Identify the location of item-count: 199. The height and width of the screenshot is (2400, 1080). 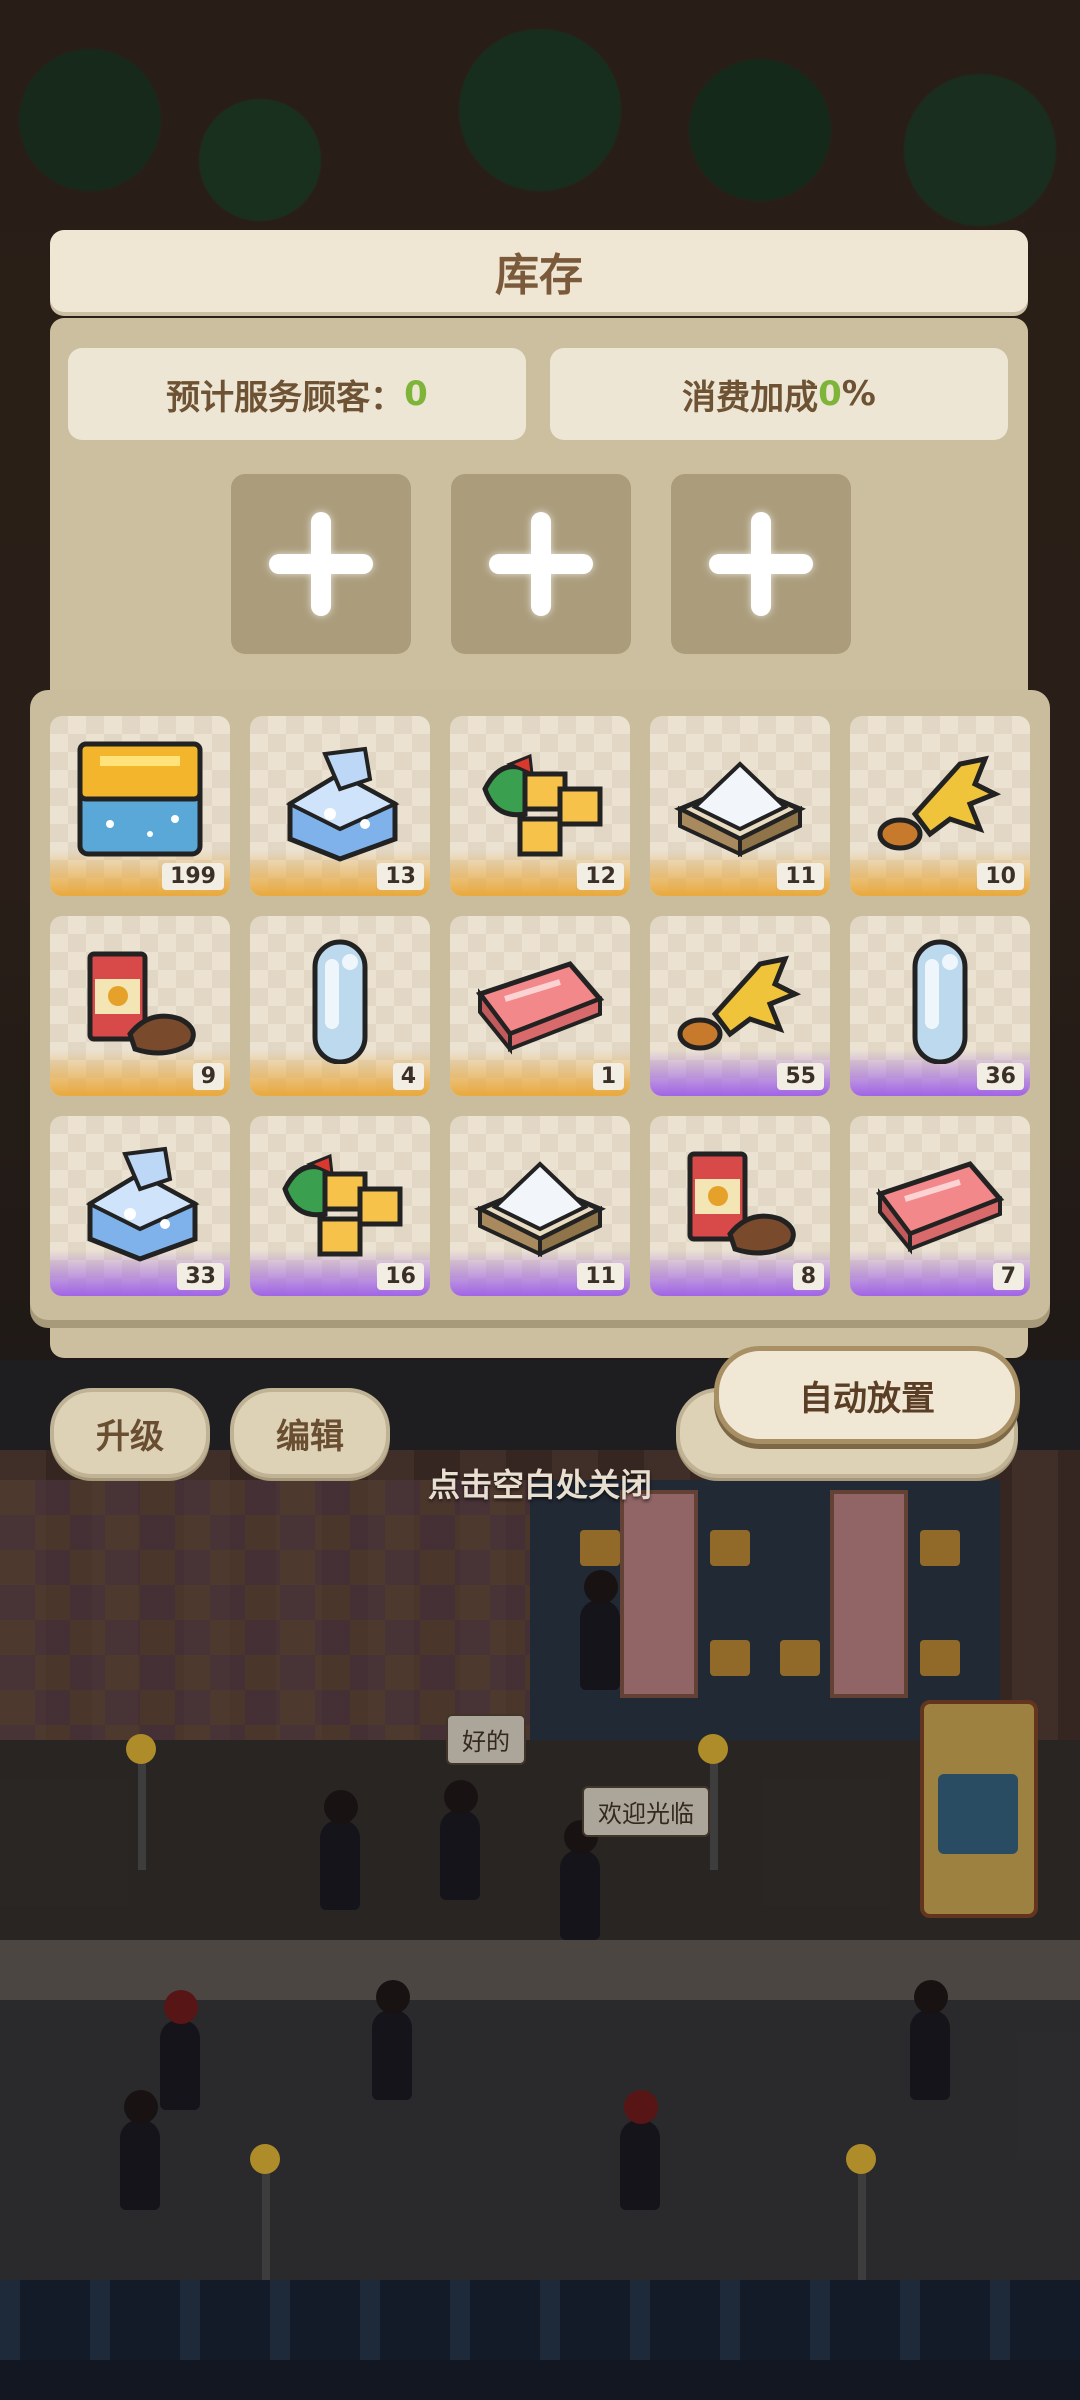
(193, 876).